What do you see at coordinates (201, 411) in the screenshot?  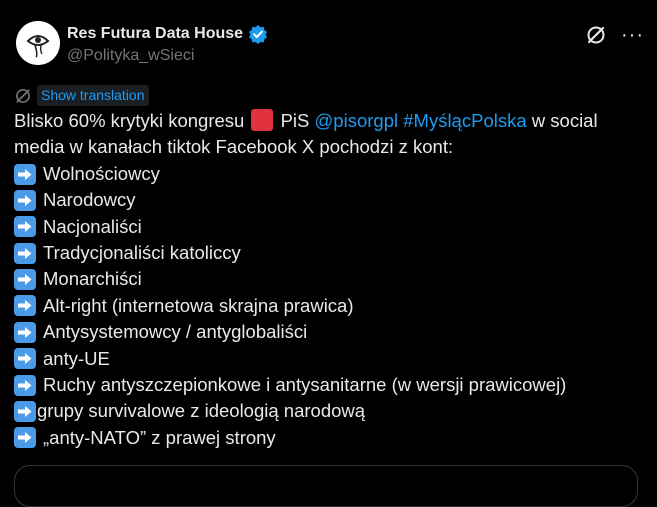 I see `list-item-label: grupy survivalowe z ideologią narodową` at bounding box center [201, 411].